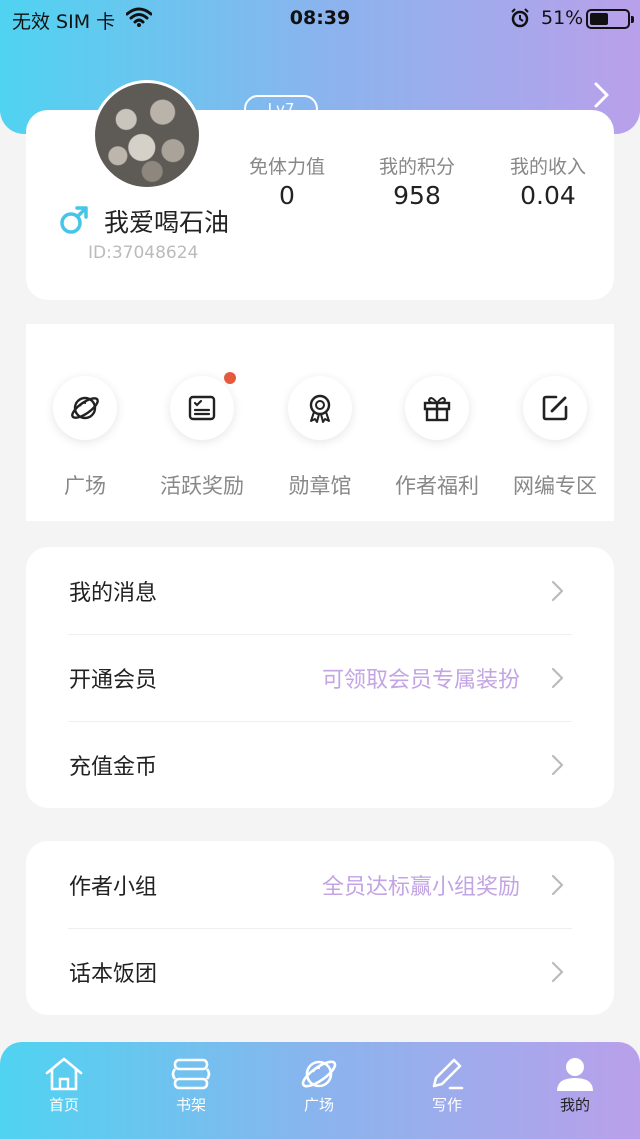  What do you see at coordinates (167, 222) in the screenshot?
I see `username: 我爱喝石油` at bounding box center [167, 222].